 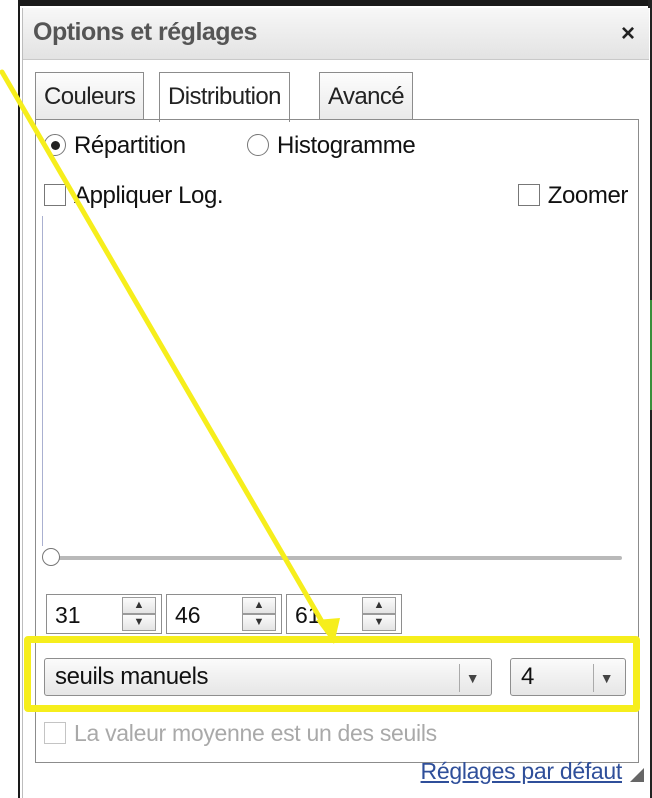 I want to click on average-threshold-row: La valeur moyenne est un des seuils, so click(x=240, y=733).